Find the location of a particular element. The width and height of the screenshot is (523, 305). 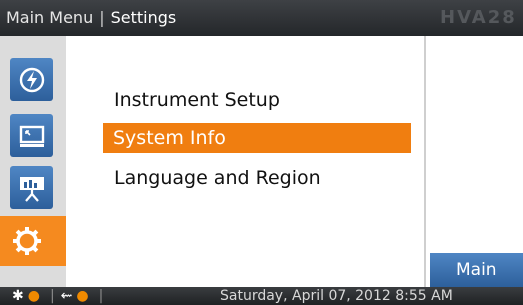

presentation-icon is located at coordinates (31, 189).